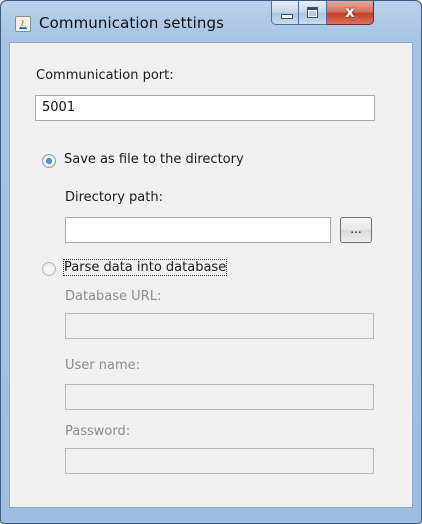  I want to click on database-url-input, so click(219, 326).